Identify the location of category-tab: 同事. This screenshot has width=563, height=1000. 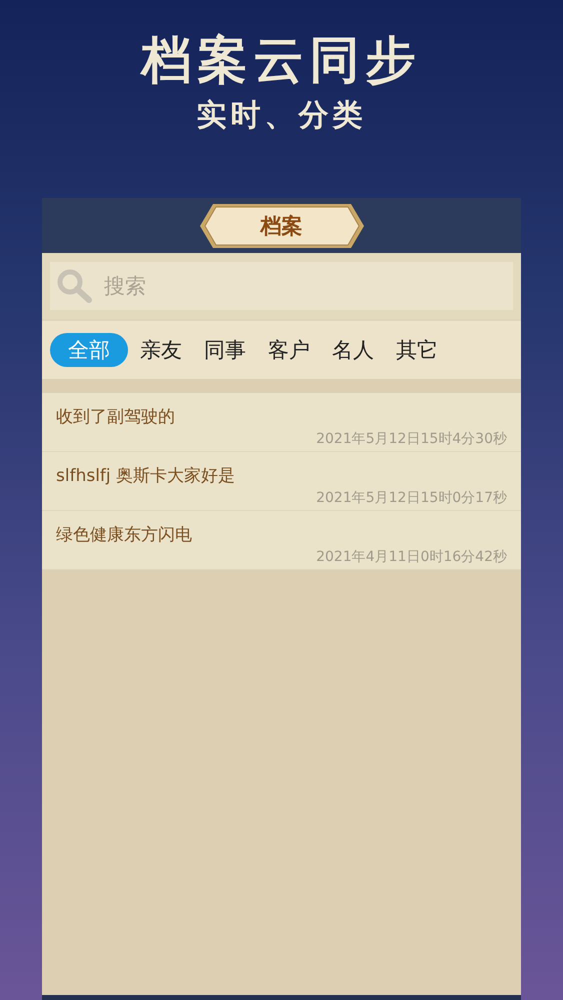
(225, 350).